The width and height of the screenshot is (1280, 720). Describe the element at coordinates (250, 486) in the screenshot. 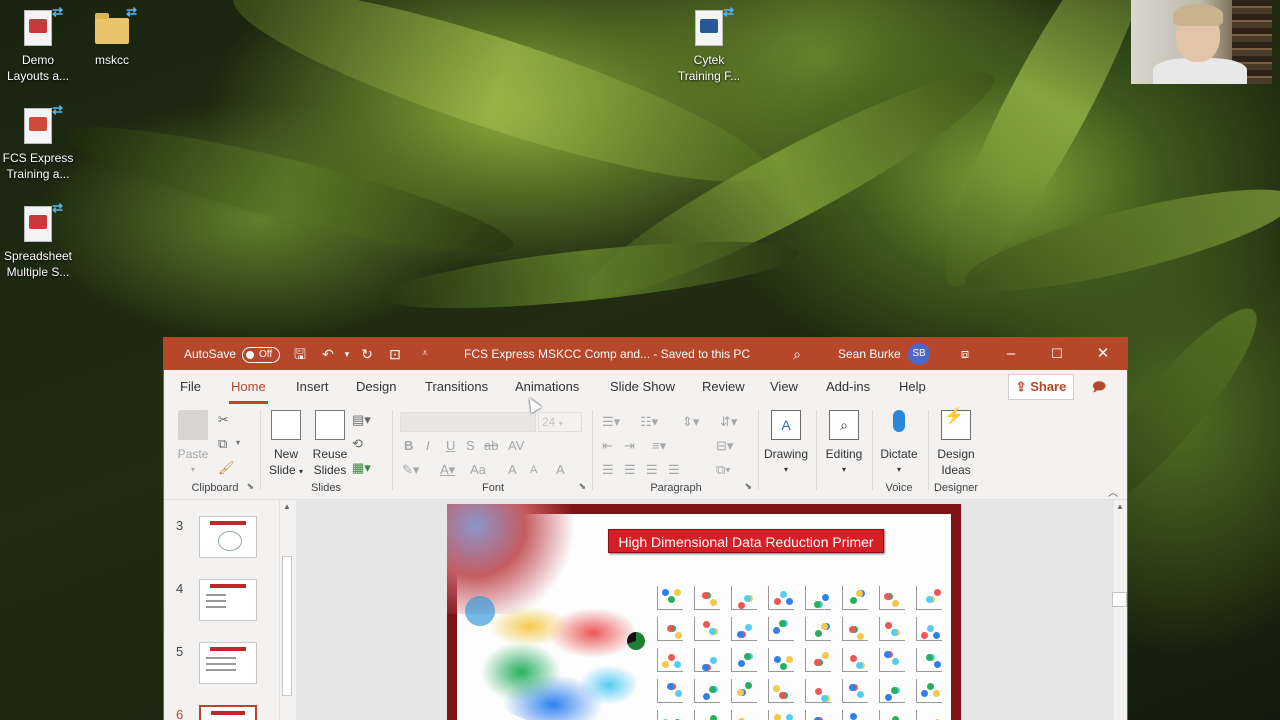

I see `clipboard-launcher-icon: ⬊` at that location.